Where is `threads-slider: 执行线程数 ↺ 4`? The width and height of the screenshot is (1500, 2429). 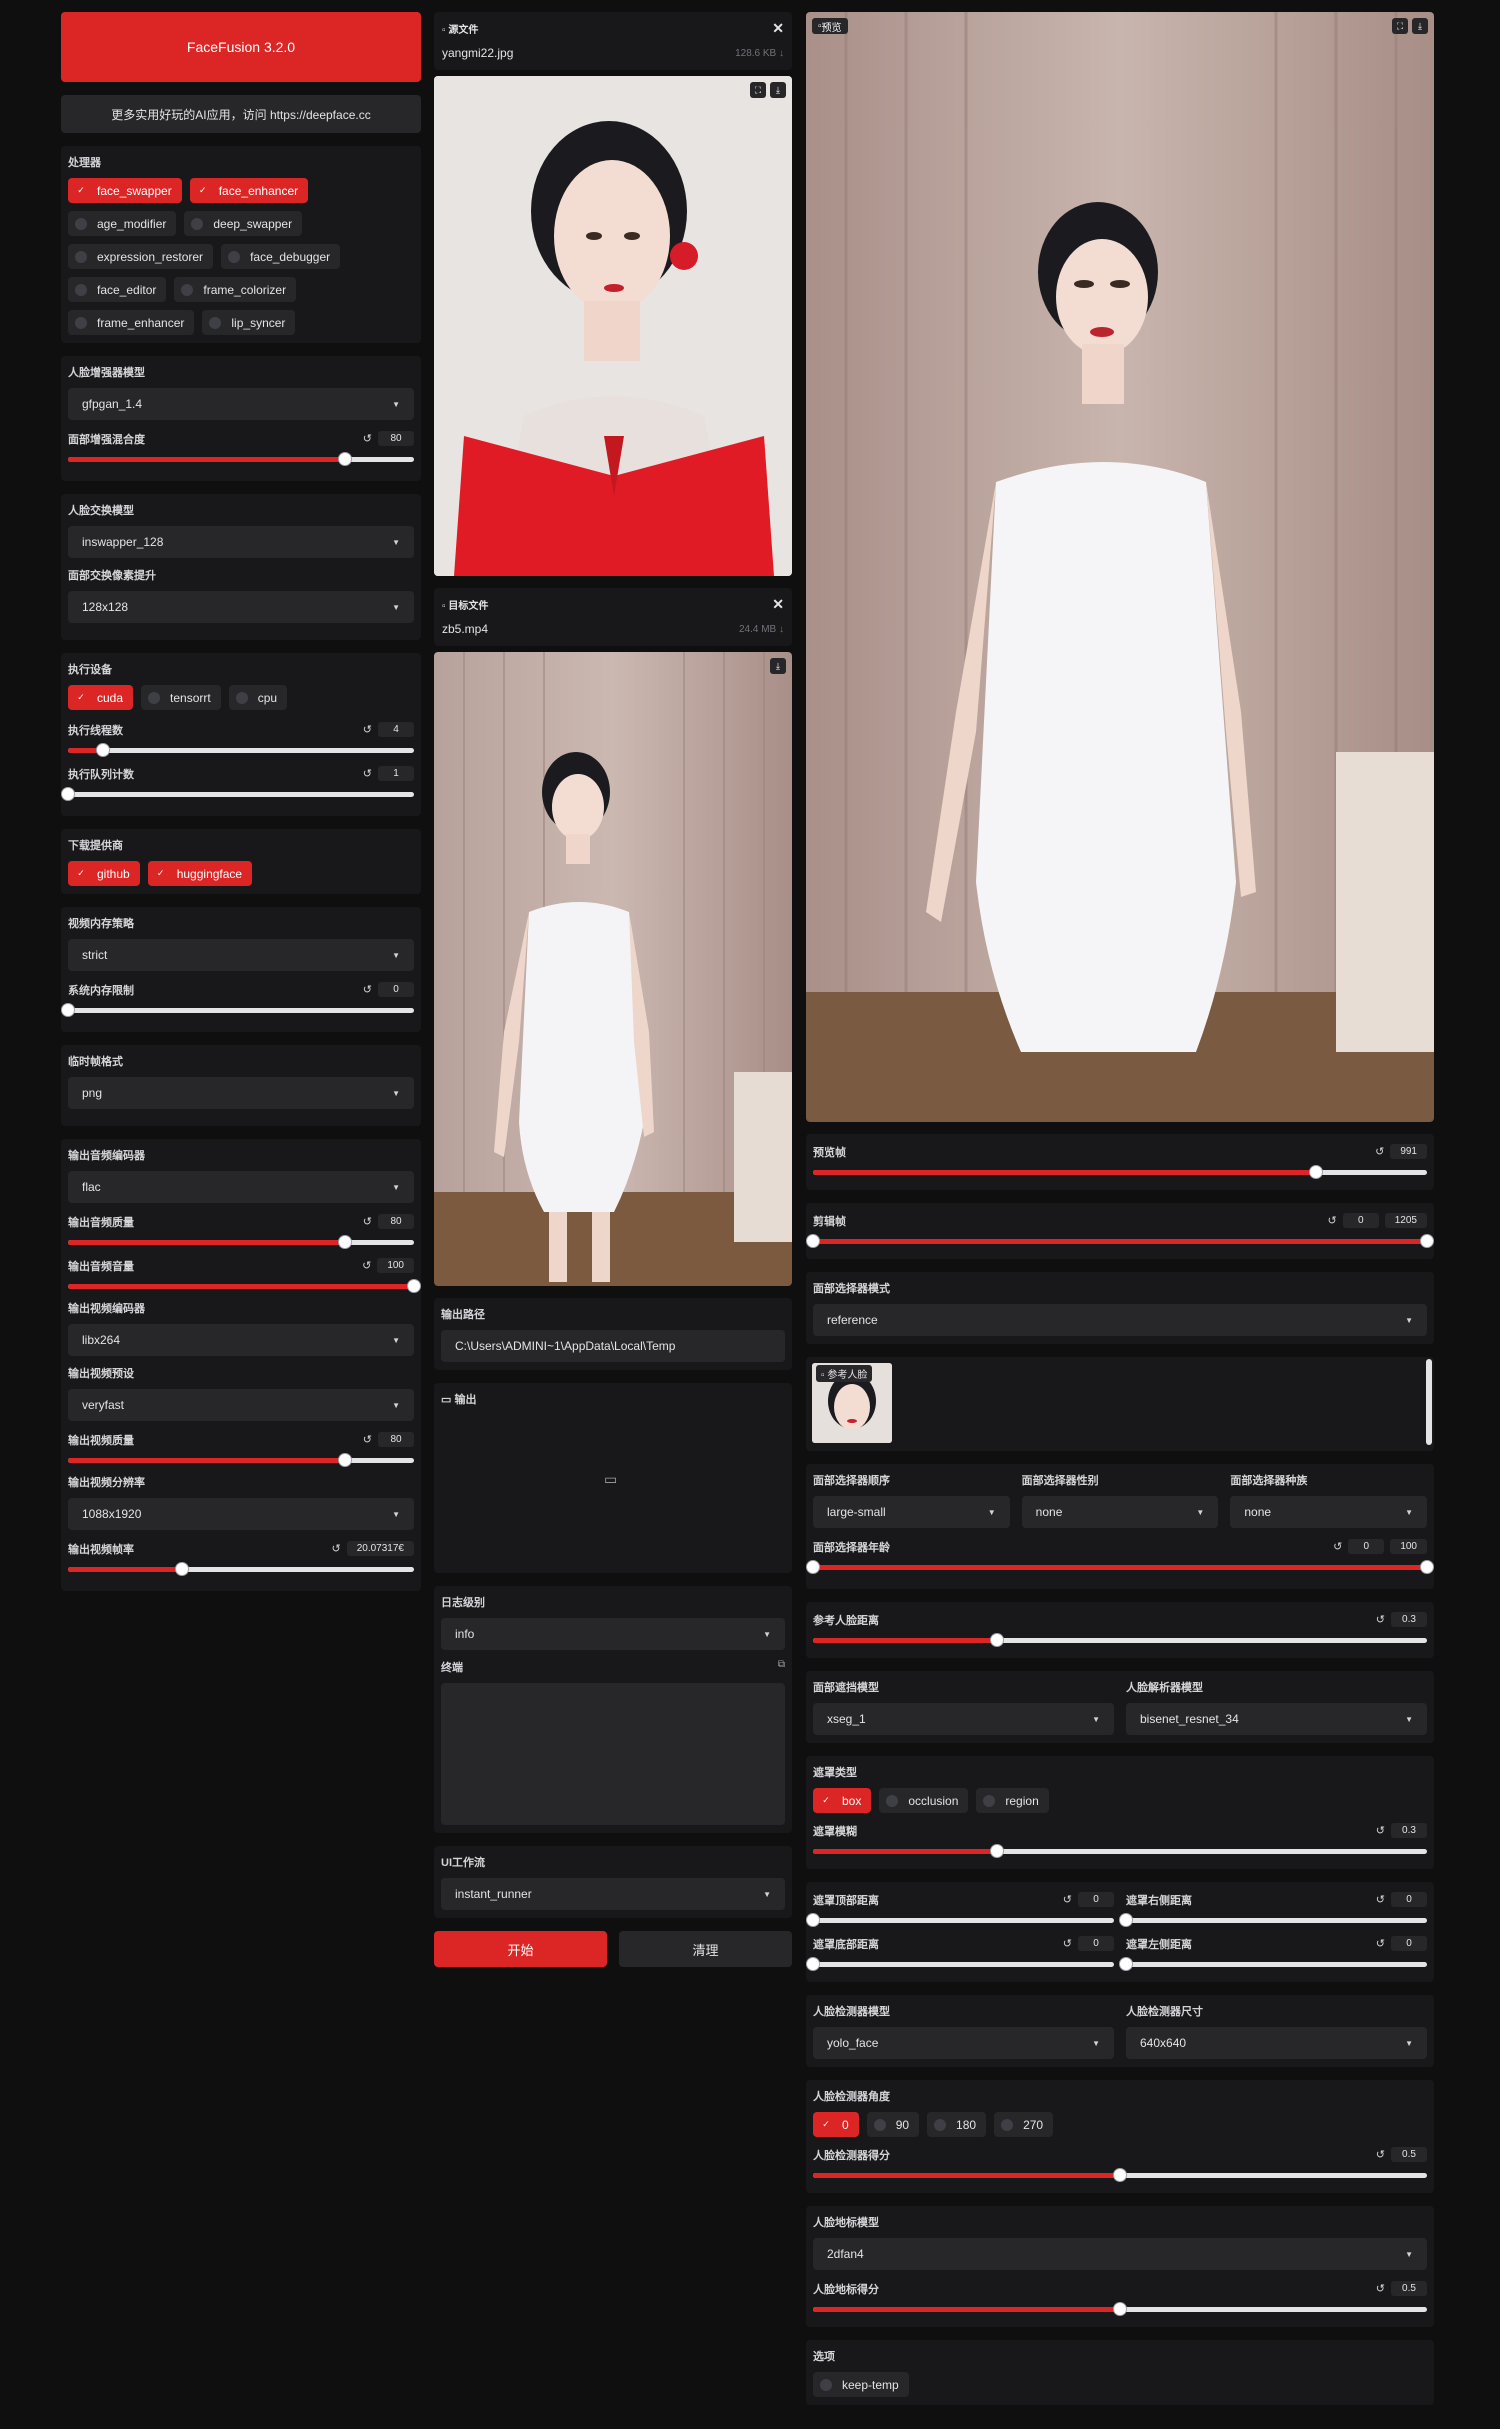 threads-slider: 执行线程数 ↺ 4 is located at coordinates (241, 740).